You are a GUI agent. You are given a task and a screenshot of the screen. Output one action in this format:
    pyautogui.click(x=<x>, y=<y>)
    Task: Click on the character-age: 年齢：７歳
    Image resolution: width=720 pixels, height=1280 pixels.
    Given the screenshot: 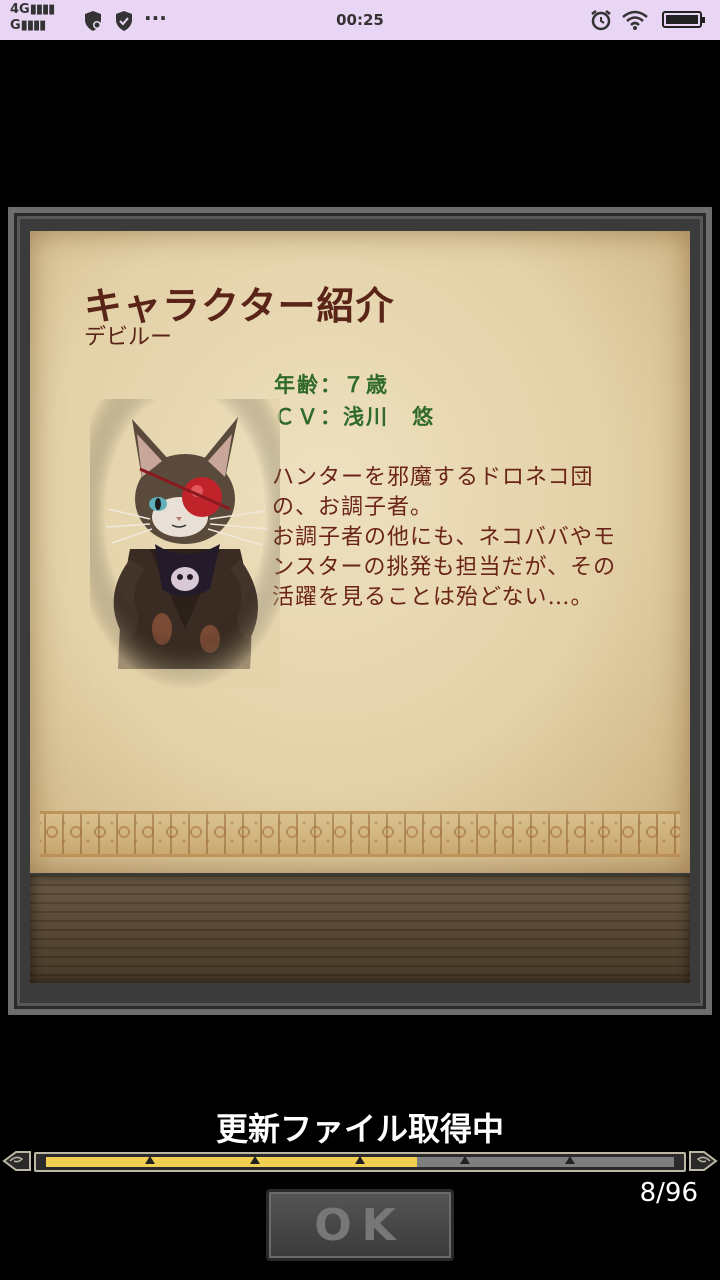 What is the action you would take?
    pyautogui.click(x=331, y=384)
    